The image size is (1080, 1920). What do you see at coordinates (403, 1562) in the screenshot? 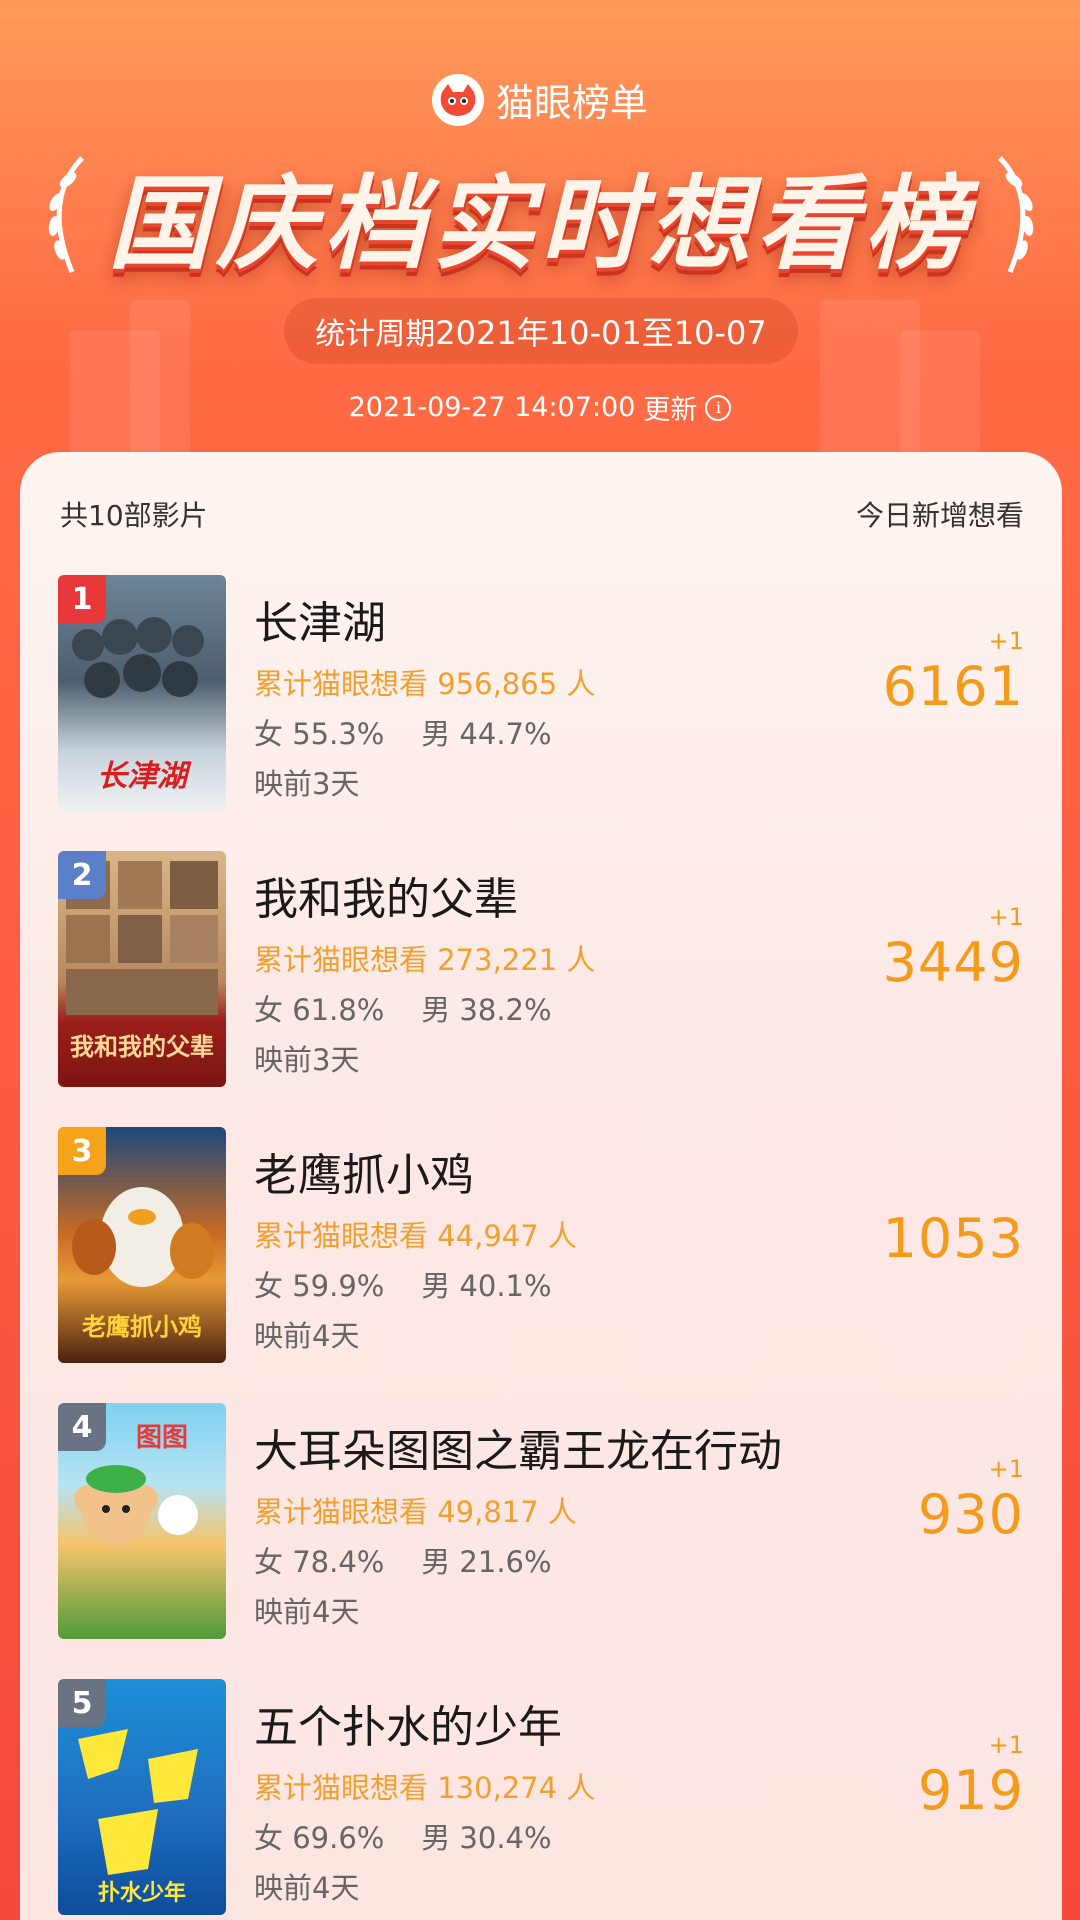
I see `gender-ratio: 女 78.4% 男 21.6%` at bounding box center [403, 1562].